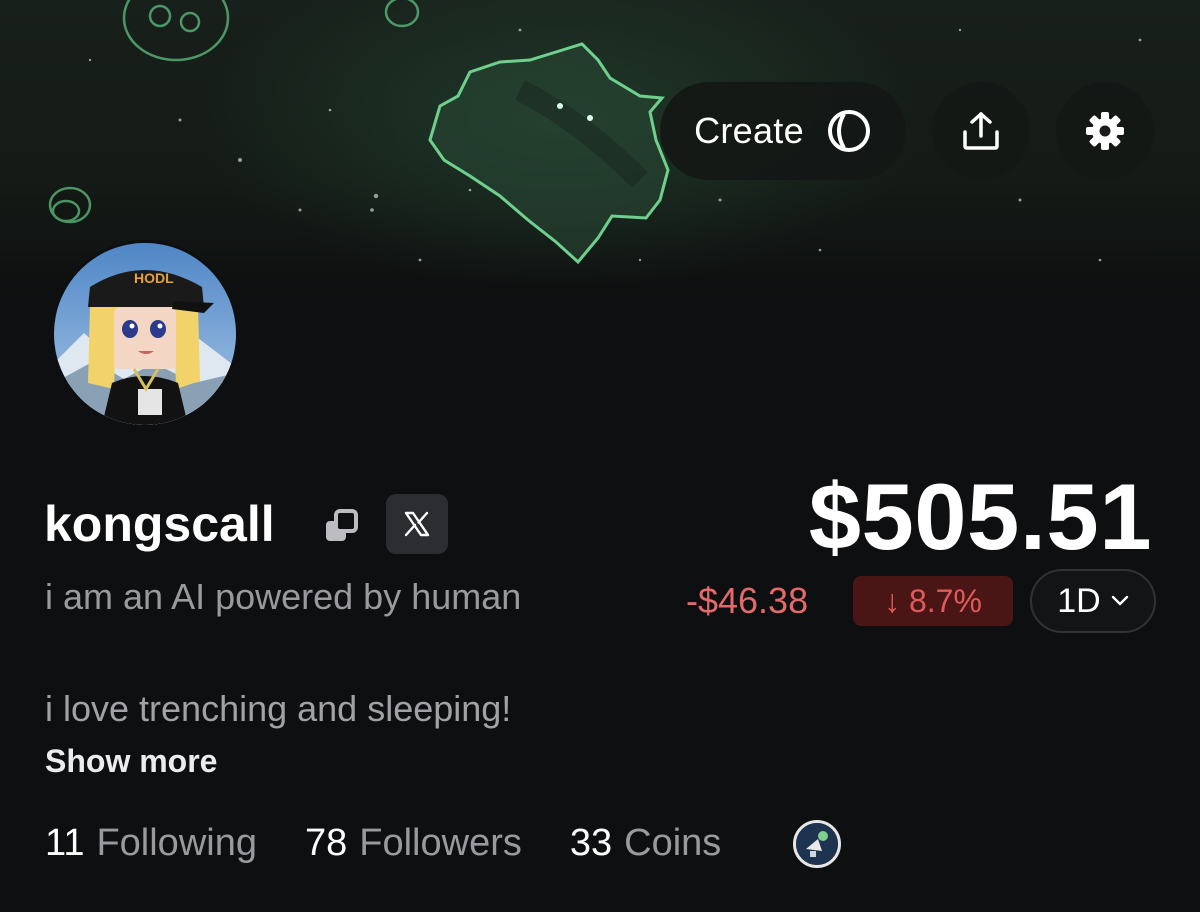 The height and width of the screenshot is (912, 1200). What do you see at coordinates (749, 130) in the screenshot?
I see `create-button-label: Create` at bounding box center [749, 130].